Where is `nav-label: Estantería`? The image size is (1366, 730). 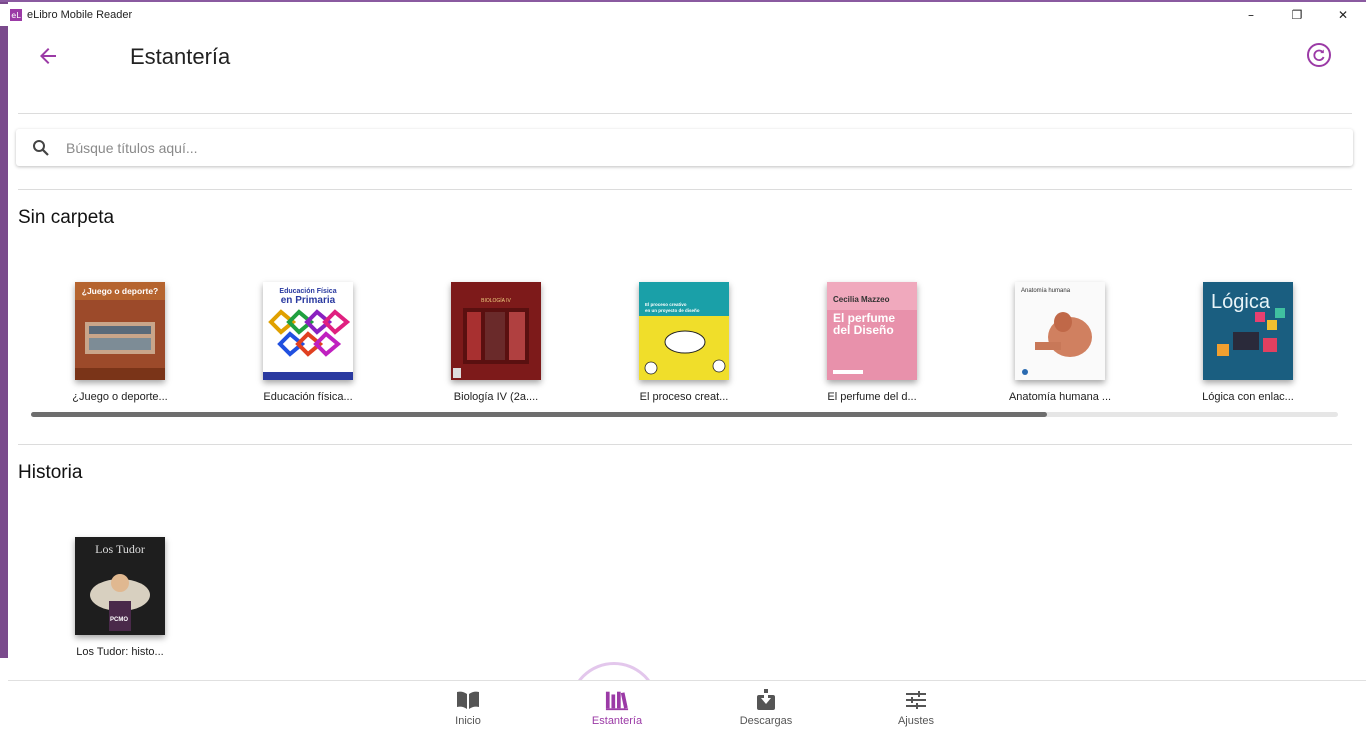
nav-label: Estantería is located at coordinates (617, 721).